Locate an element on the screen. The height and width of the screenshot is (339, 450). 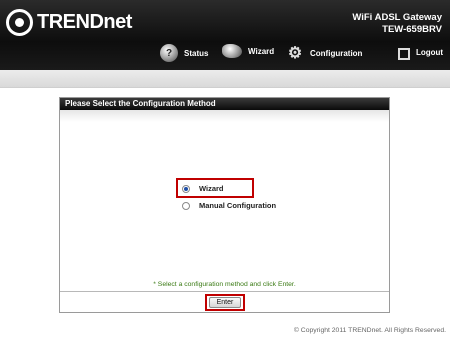
trendnet-logo: TRENDnet is located at coordinates (69, 22).